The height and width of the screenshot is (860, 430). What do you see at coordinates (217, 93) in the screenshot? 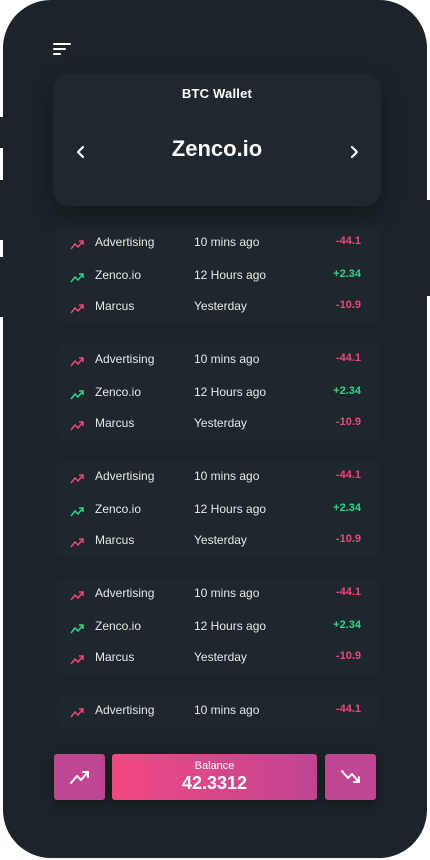
I see `wallet-label: BTC Wallet` at bounding box center [217, 93].